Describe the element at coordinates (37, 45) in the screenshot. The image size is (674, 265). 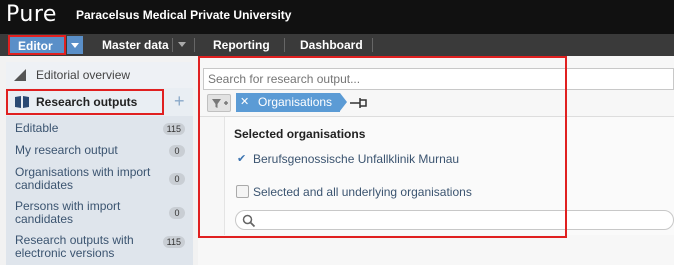
I see `nav-editor: Editor` at that location.